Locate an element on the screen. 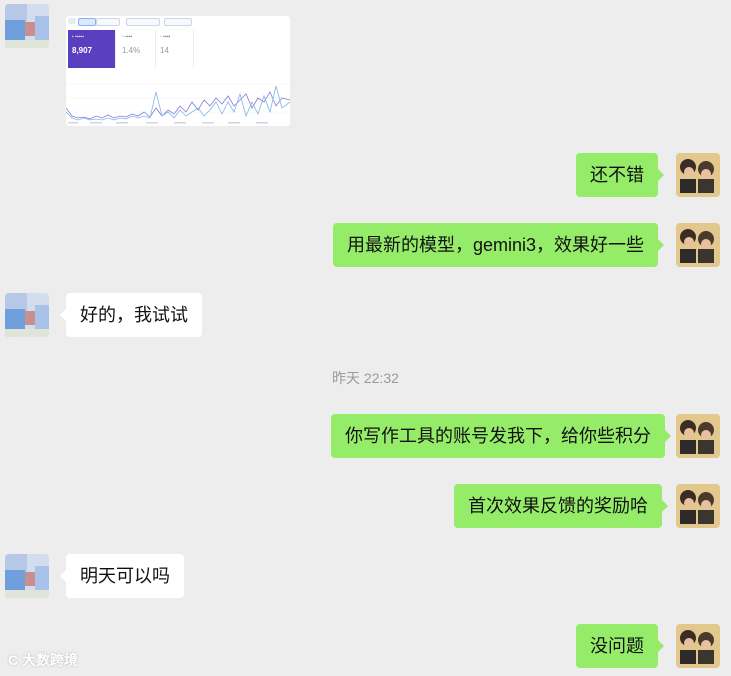 The height and width of the screenshot is (676, 731). message-bubble-received: 好的，我试试 is located at coordinates (131, 315).